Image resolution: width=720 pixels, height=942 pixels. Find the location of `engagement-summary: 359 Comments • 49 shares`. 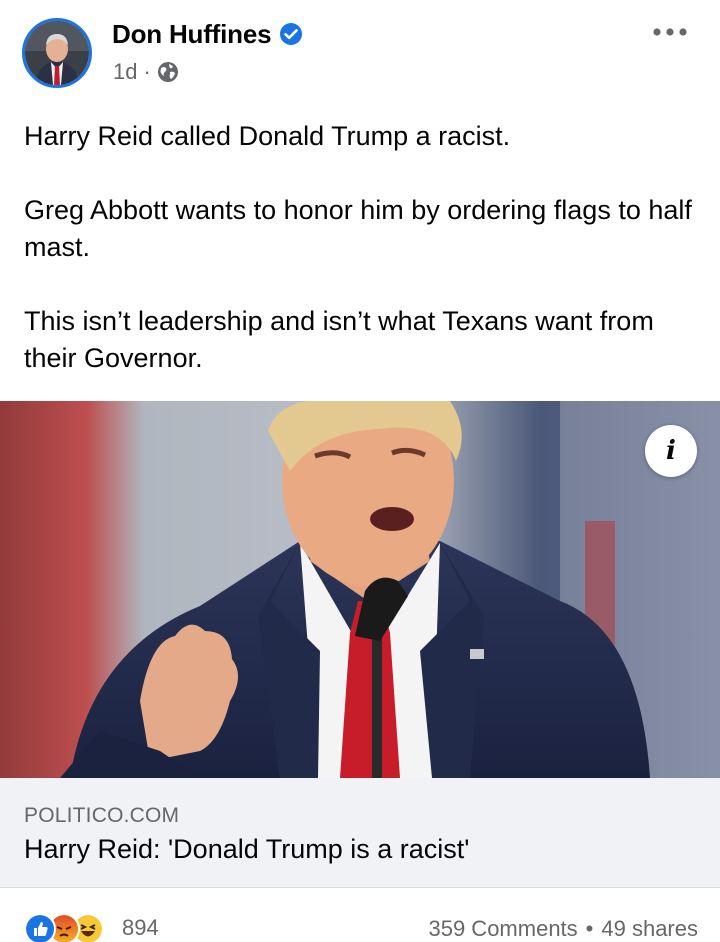

engagement-summary: 359 Comments • 49 shares is located at coordinates (563, 927).